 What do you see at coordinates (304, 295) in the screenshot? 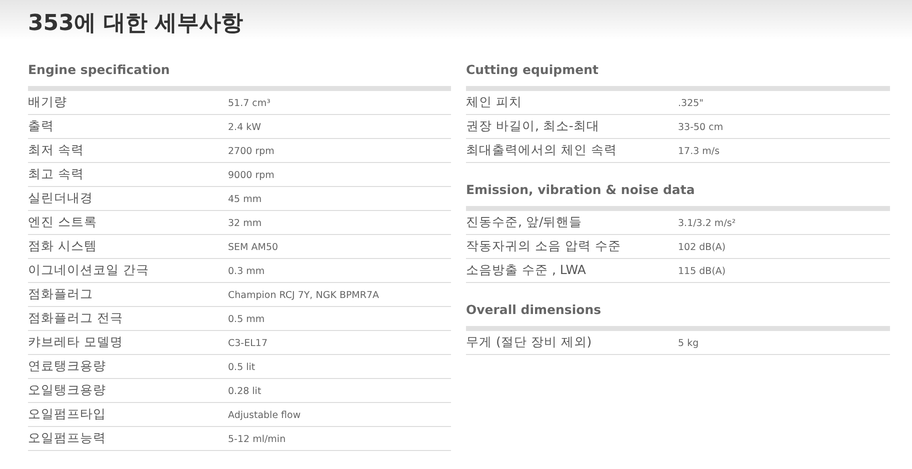
I see `spec-value: Champion RCJ 7Y, NGK BPMR7A` at bounding box center [304, 295].